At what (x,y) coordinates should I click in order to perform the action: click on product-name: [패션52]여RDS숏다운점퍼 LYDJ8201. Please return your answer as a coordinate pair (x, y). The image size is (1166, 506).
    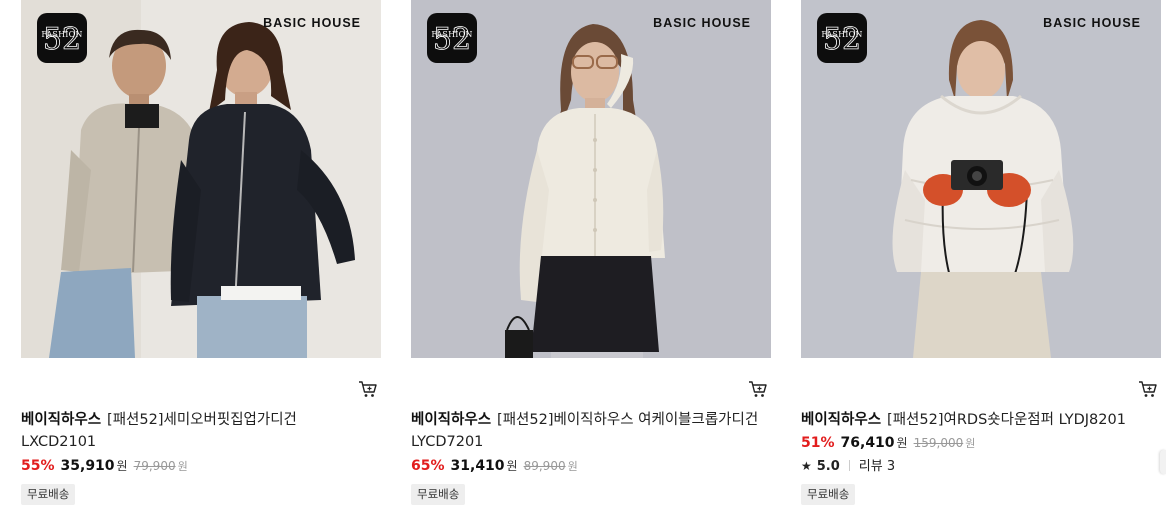
    Looking at the image, I should click on (1006, 420).